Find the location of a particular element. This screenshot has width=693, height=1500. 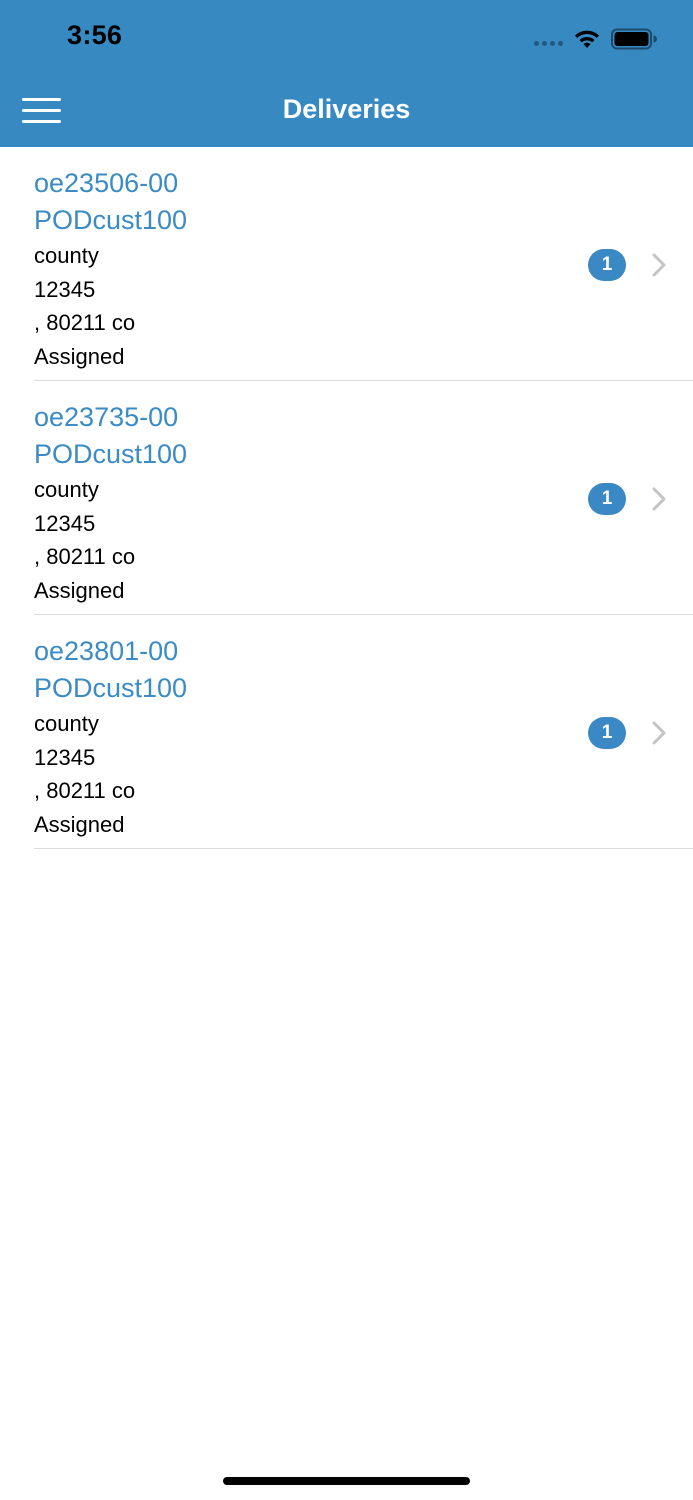

row-divider is located at coordinates (363, 848).